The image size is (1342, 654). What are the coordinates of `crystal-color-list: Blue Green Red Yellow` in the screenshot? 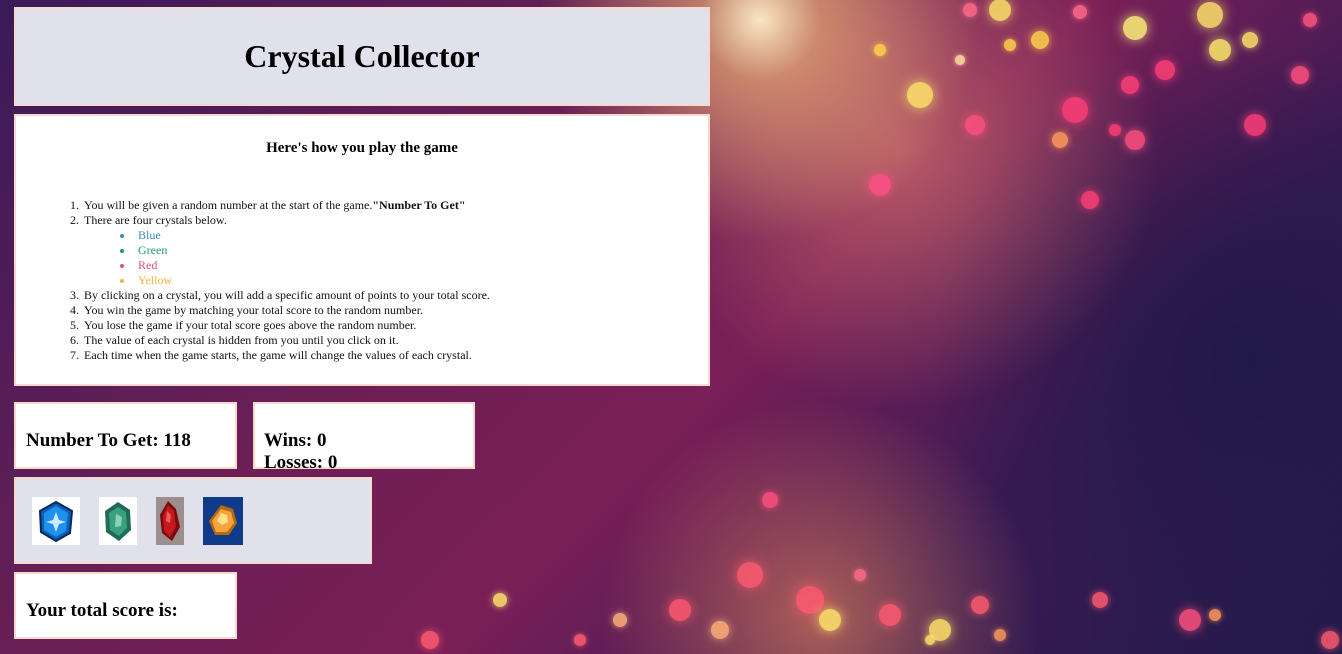 It's located at (280, 258).